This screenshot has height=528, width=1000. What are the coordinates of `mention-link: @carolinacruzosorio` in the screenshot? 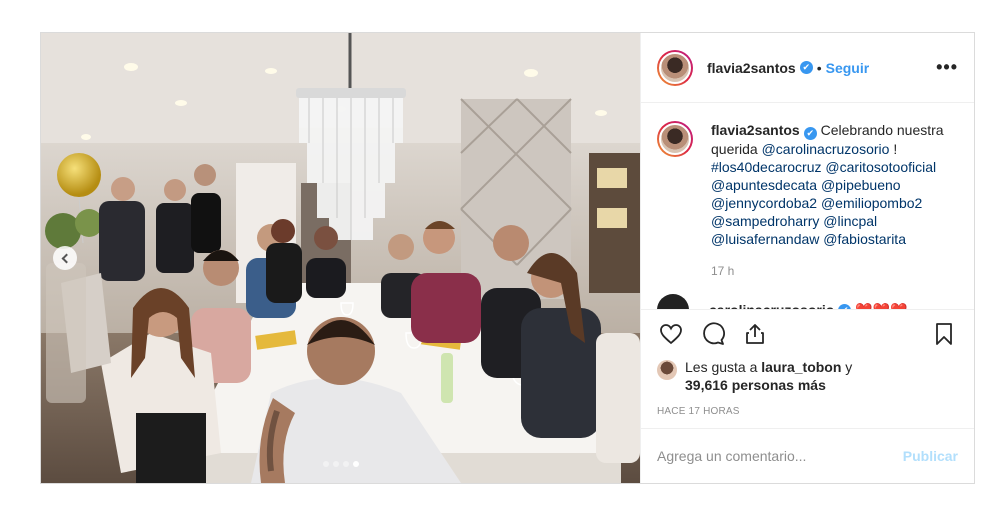 It's located at (826, 149).